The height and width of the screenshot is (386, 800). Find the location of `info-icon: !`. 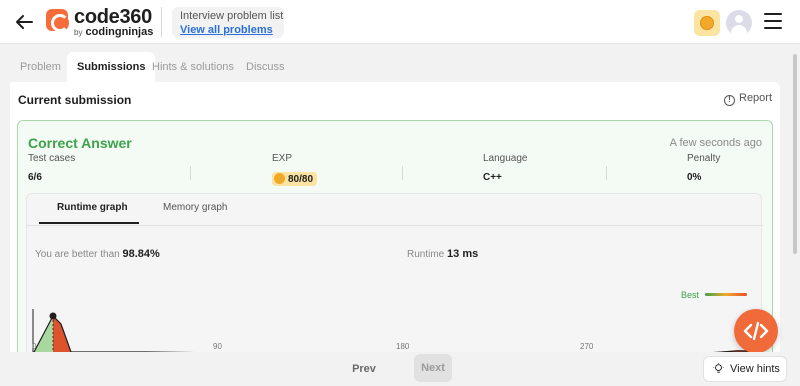

info-icon: ! is located at coordinates (729, 100).